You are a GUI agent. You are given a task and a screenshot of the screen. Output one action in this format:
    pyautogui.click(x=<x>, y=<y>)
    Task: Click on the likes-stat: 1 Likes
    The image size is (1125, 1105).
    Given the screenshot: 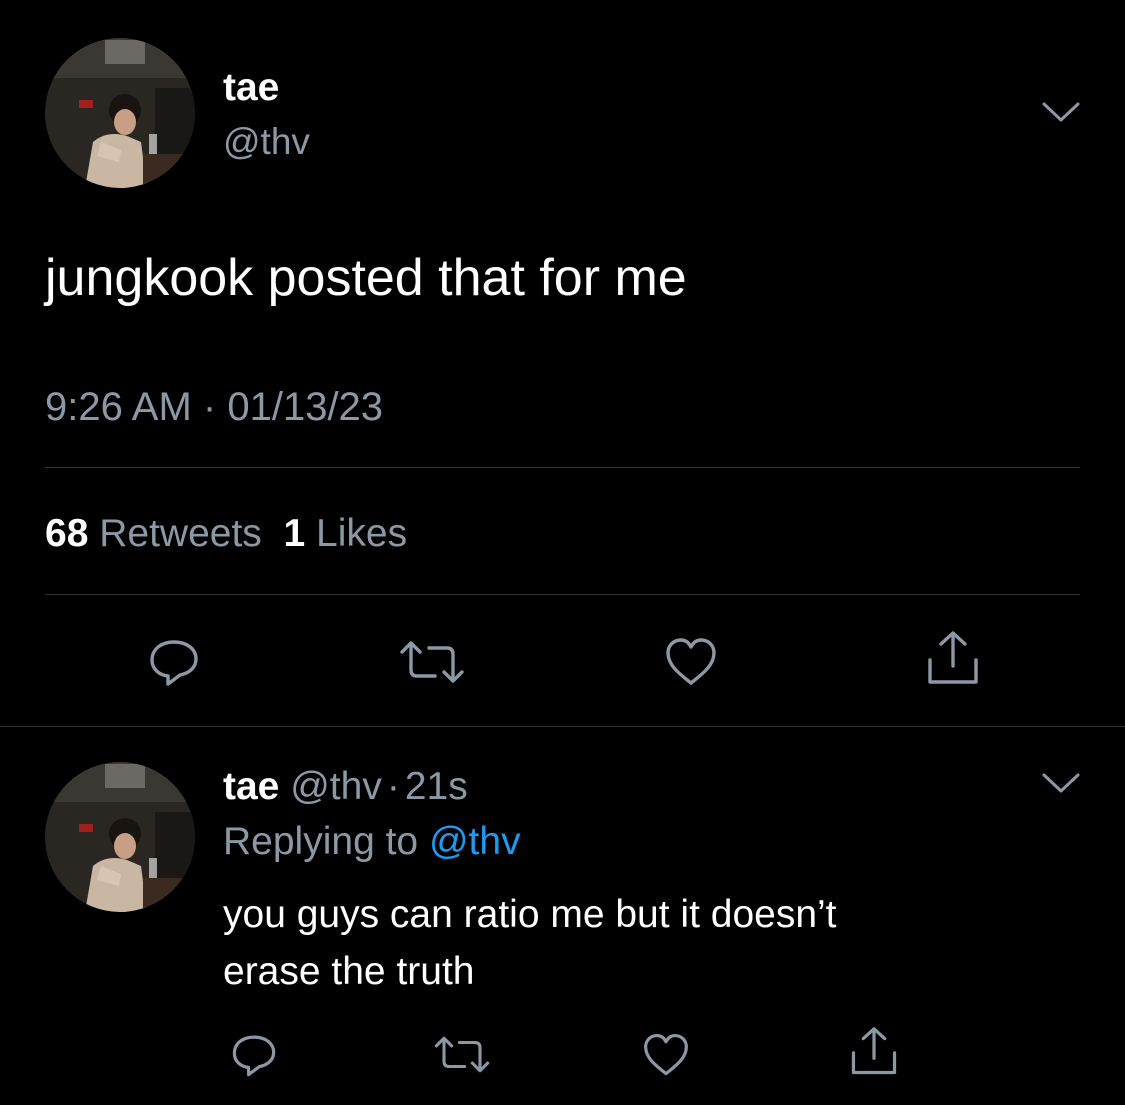 What is the action you would take?
    pyautogui.click(x=345, y=533)
    